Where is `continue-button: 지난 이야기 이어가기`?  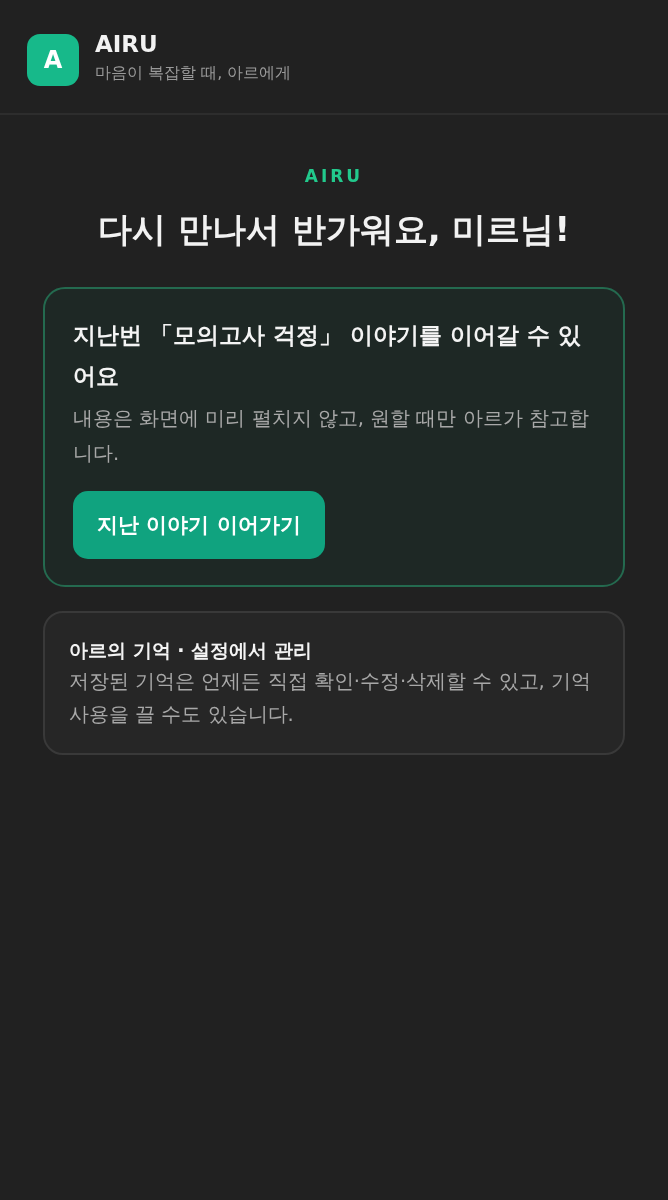 continue-button: 지난 이야기 이어가기 is located at coordinates (199, 525).